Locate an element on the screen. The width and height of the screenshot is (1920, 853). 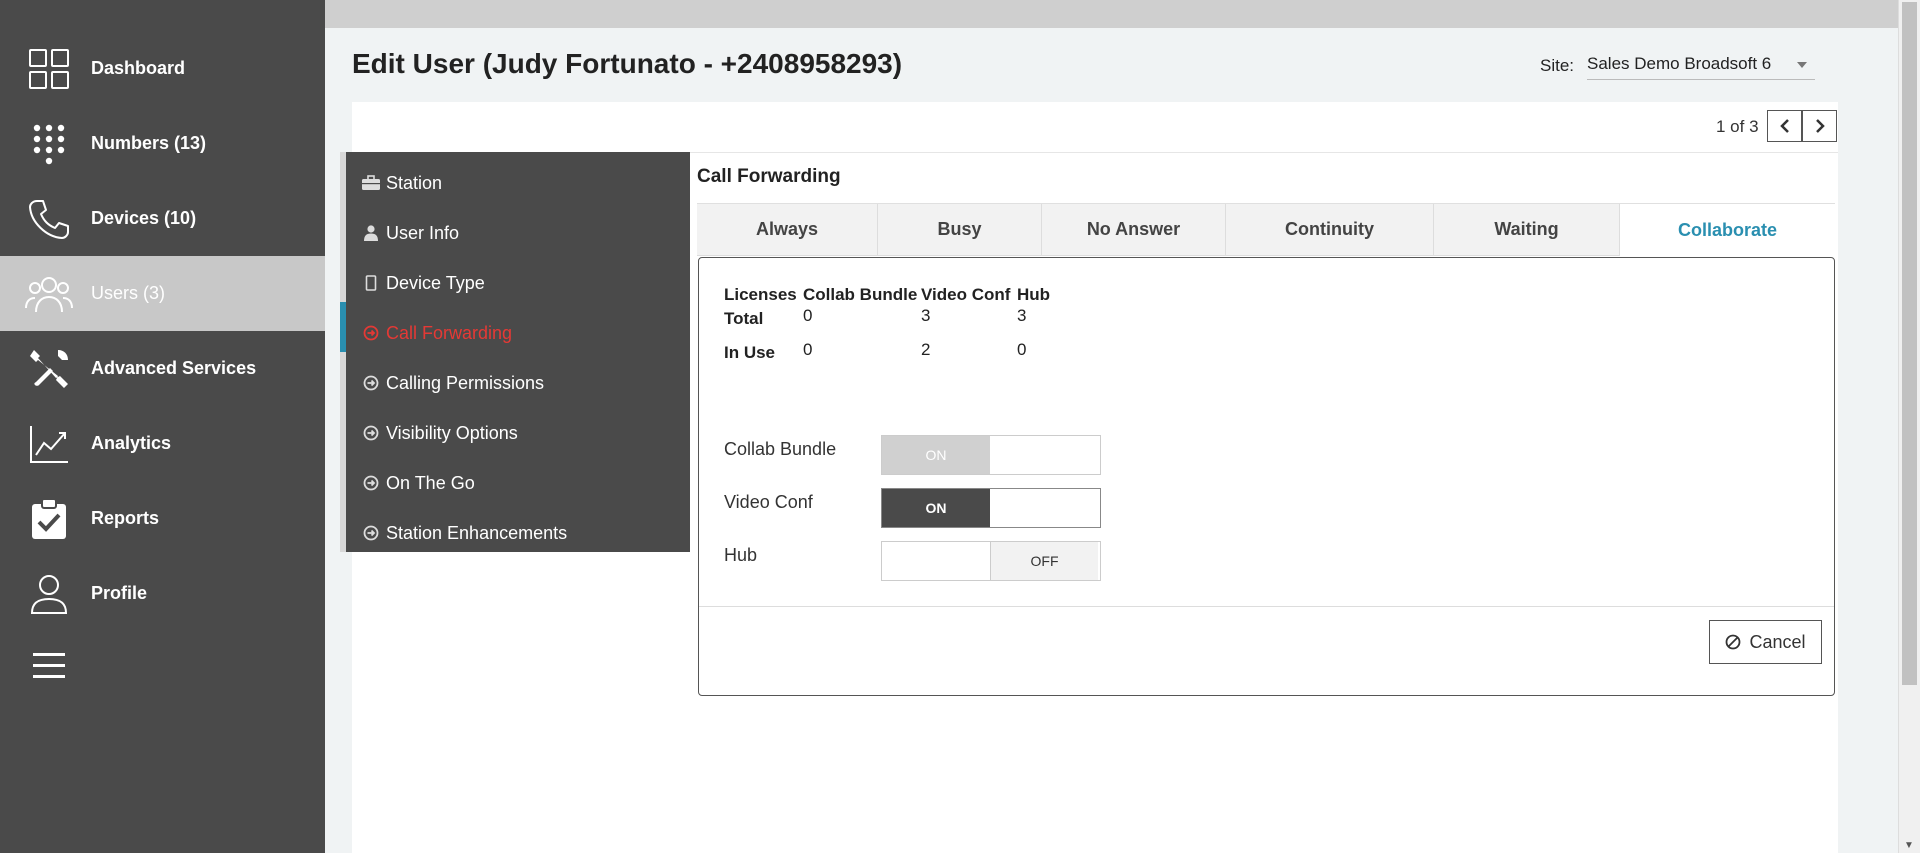
total-video-conf: 3 is located at coordinates (926, 315).